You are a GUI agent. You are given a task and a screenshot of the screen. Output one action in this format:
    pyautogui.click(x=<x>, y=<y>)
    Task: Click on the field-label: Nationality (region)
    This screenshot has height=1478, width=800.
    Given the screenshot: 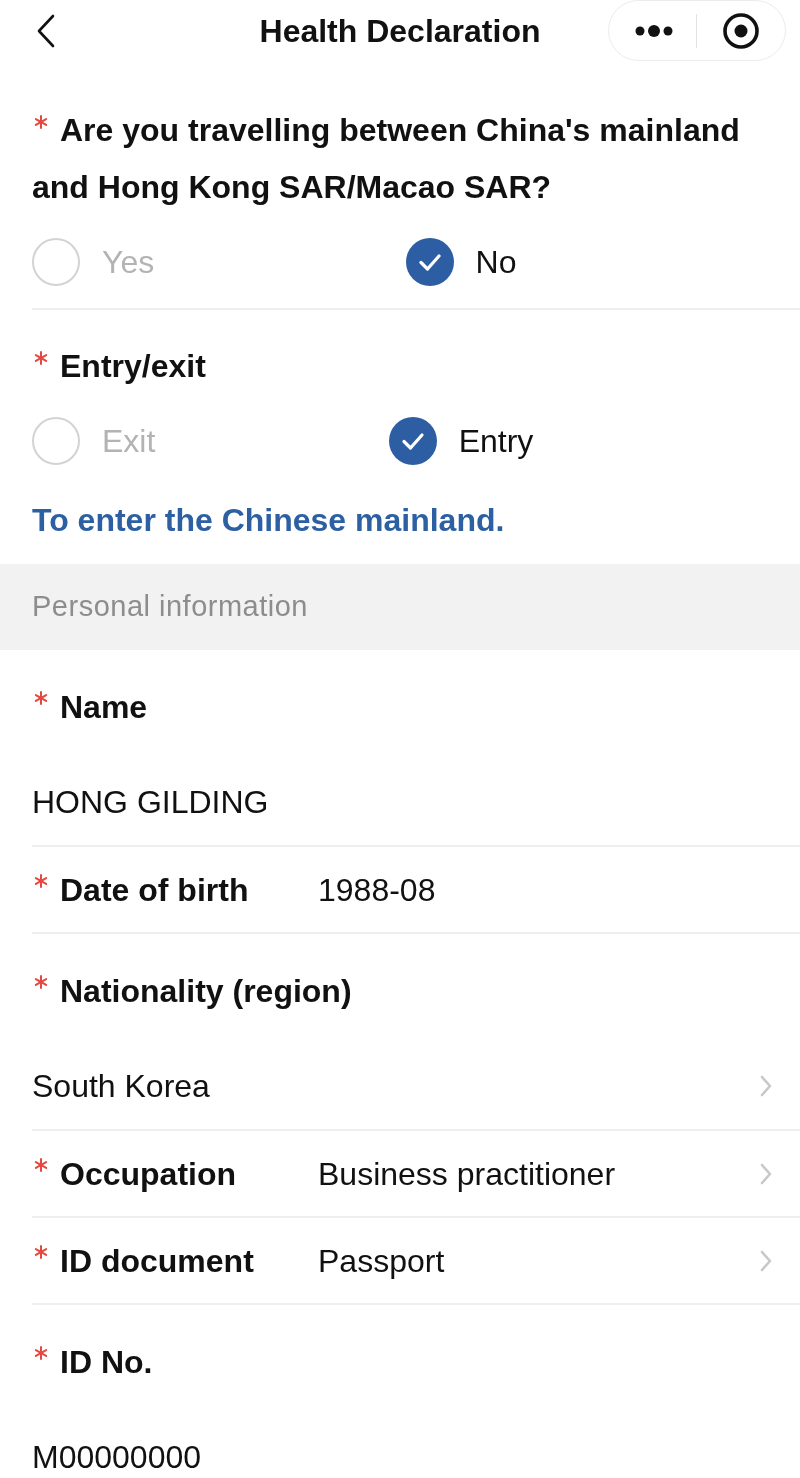 What is the action you would take?
    pyautogui.click(x=206, y=991)
    